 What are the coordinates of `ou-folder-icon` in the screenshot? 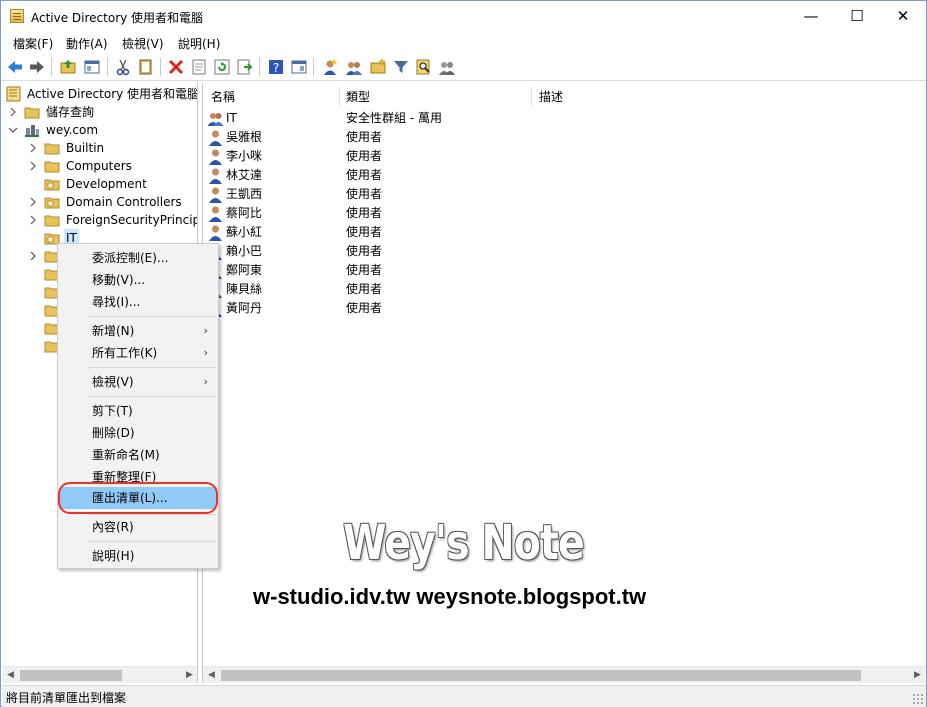 It's located at (52, 184).